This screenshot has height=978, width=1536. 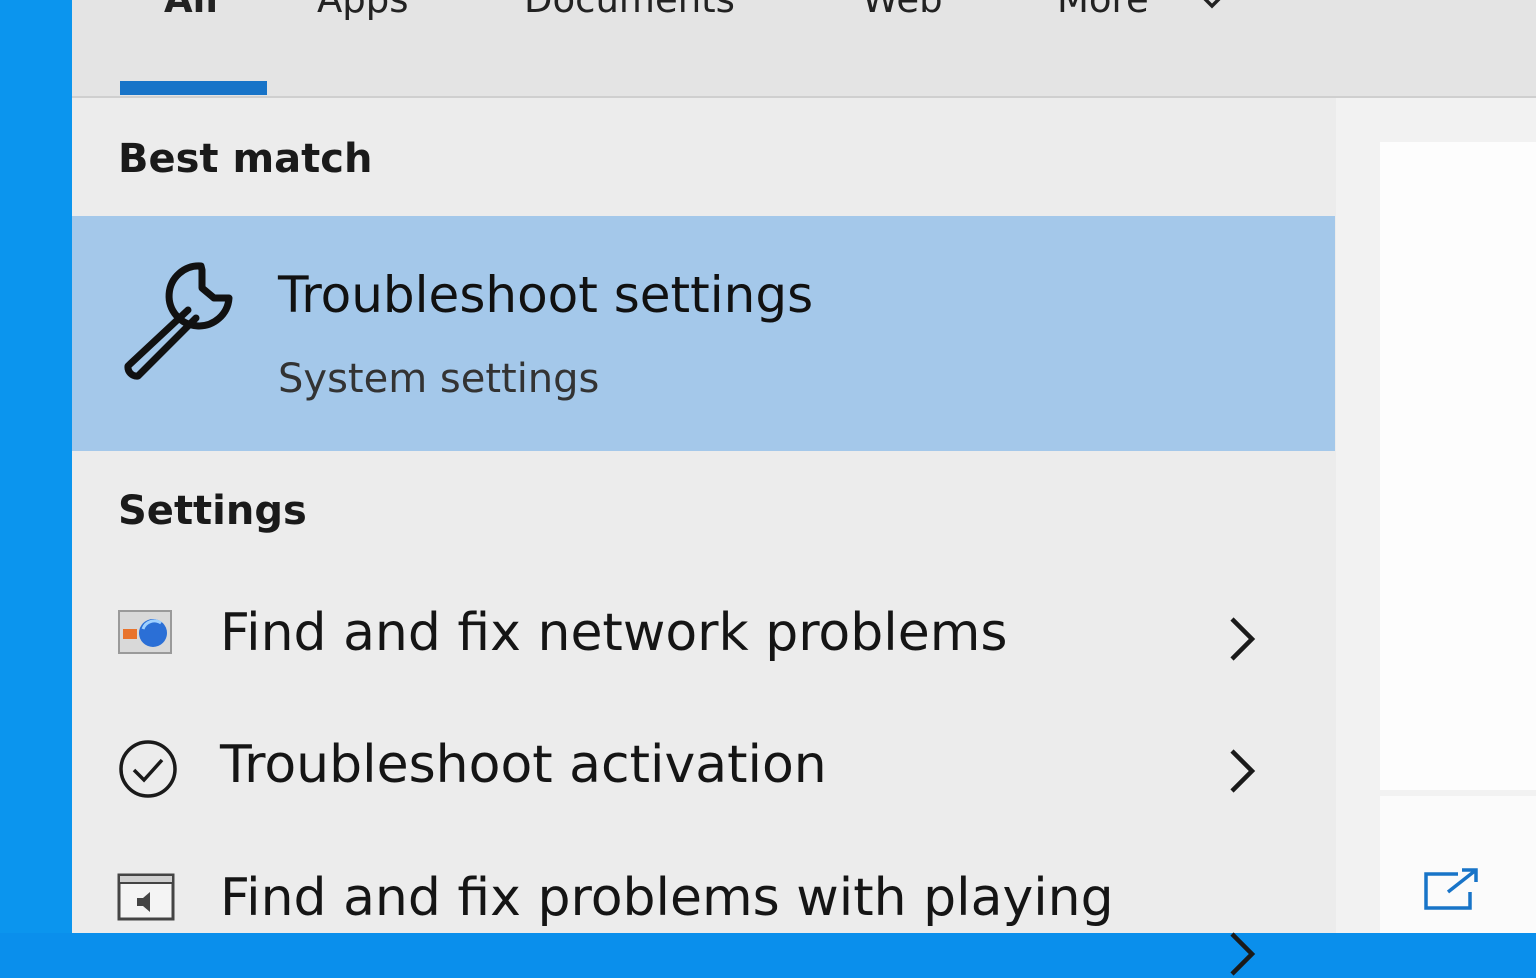 I want to click on wrench-icon, so click(x=178, y=321).